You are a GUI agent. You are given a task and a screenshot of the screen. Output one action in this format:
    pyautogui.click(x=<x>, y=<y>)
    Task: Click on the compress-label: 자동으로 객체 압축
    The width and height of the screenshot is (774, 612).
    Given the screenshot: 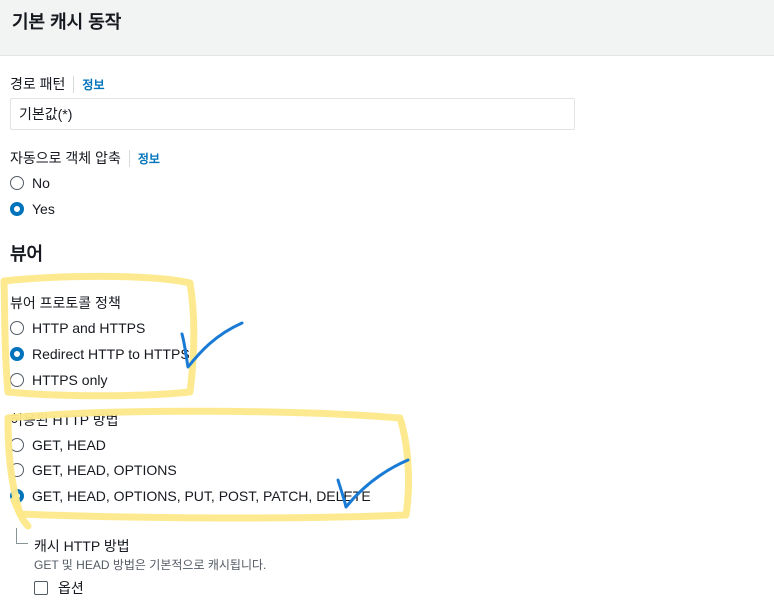 What is the action you would take?
    pyautogui.click(x=65, y=158)
    